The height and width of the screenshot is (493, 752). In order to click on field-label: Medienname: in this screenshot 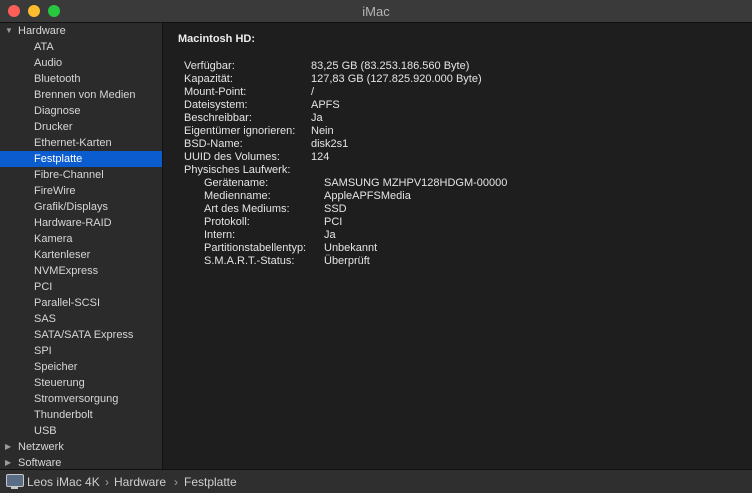, I will do `click(237, 196)`.